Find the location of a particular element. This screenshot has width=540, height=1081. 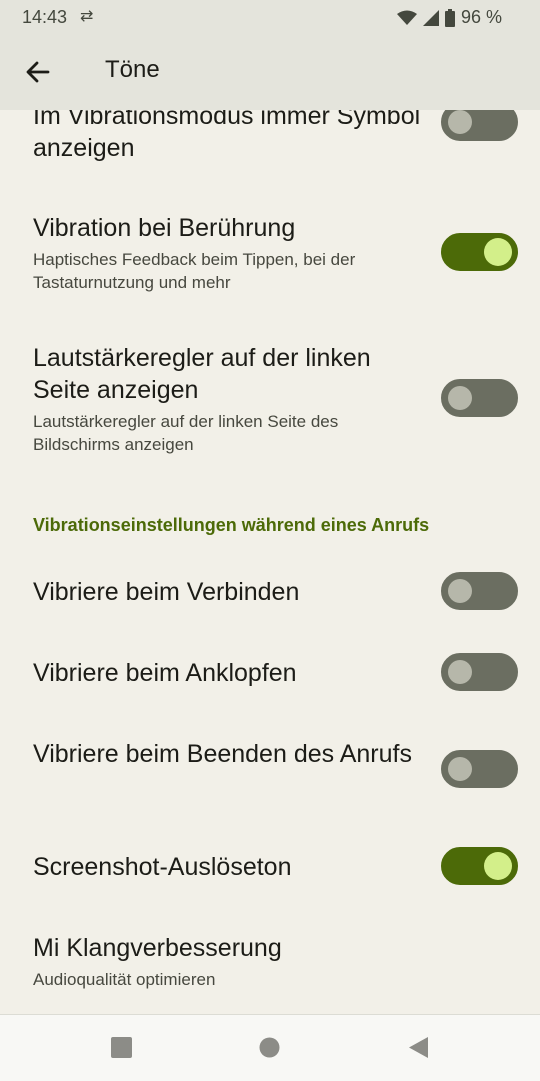

setting-vibrate-end: Vibriere beim Beenden des Anrufs is located at coordinates (270, 771).